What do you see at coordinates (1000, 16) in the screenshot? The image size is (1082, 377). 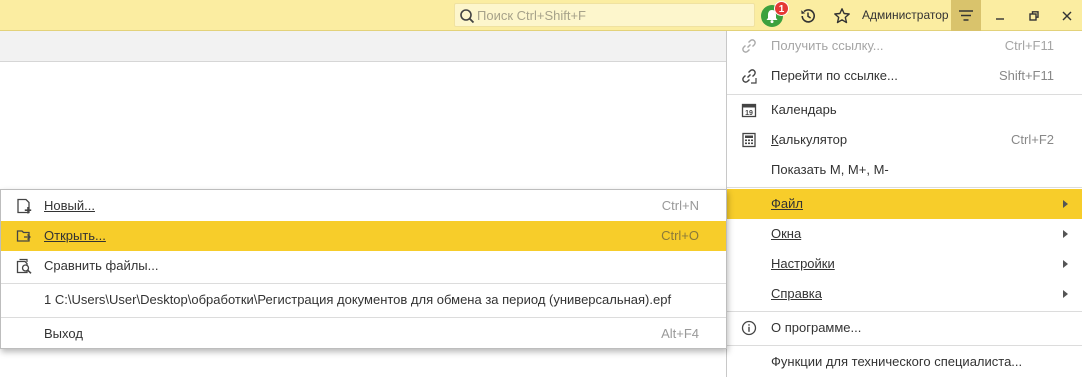 I see `minimize-button` at bounding box center [1000, 16].